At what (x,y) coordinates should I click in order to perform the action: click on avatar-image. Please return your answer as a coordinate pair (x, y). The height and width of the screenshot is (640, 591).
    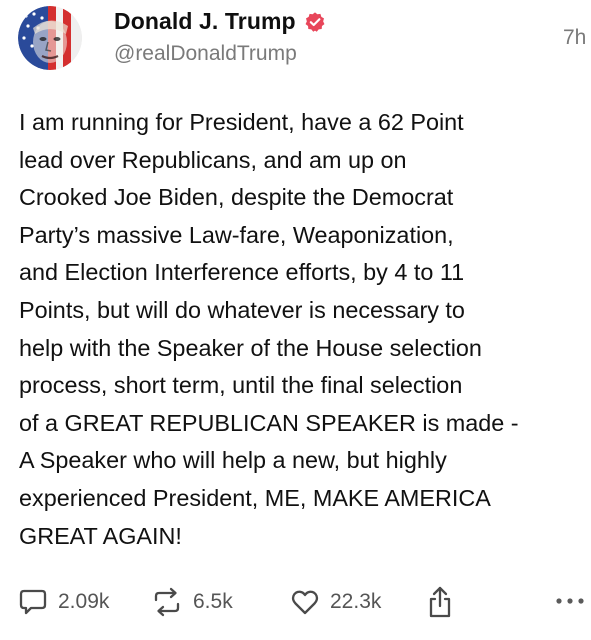
    Looking at the image, I should click on (50, 38).